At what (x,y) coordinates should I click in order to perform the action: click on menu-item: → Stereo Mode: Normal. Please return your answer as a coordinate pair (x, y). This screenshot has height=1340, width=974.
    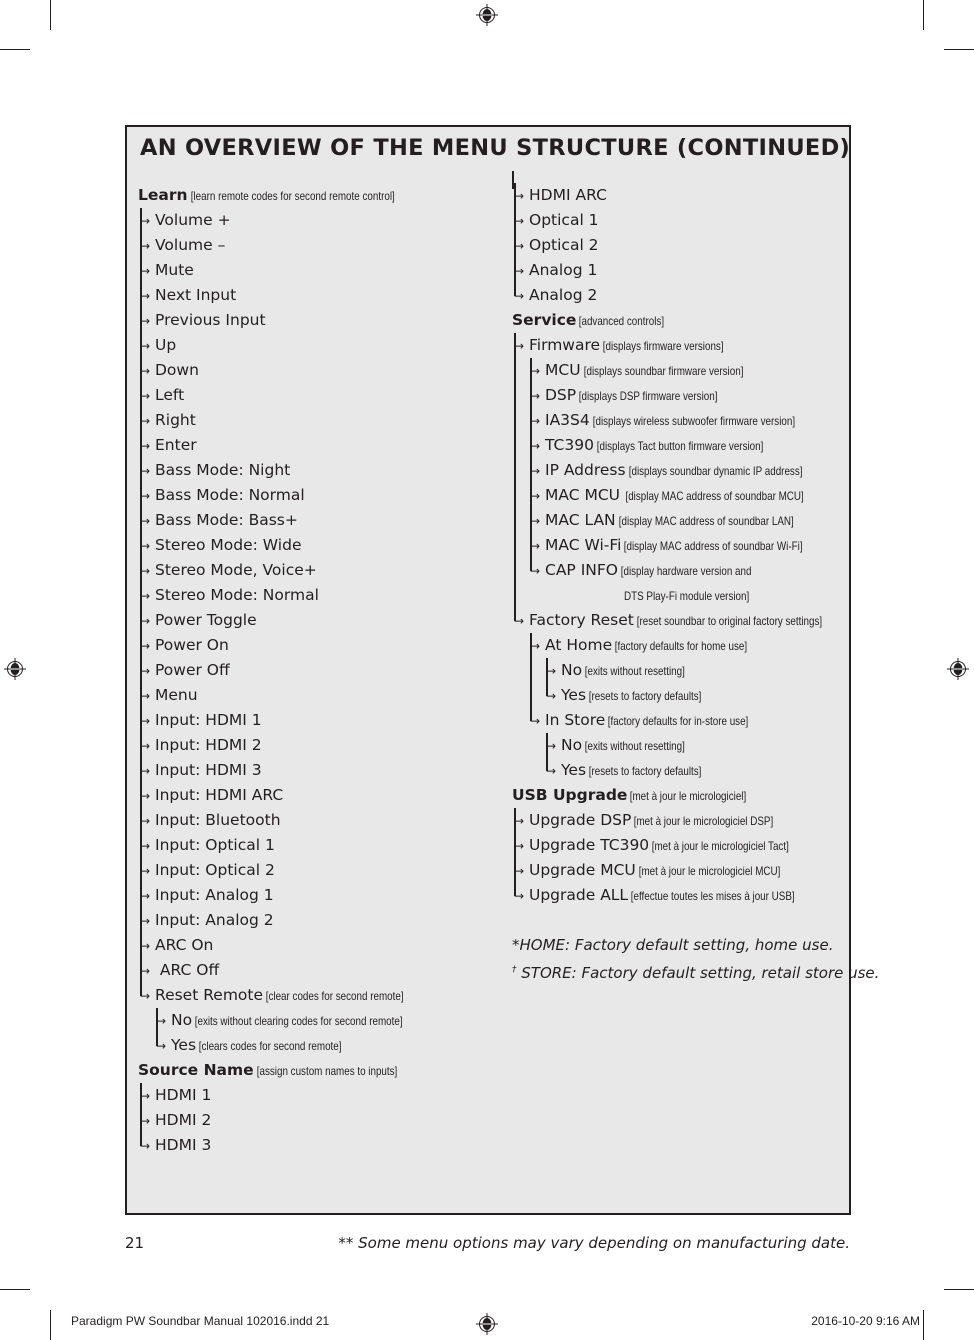
    Looking at the image, I should click on (293, 595).